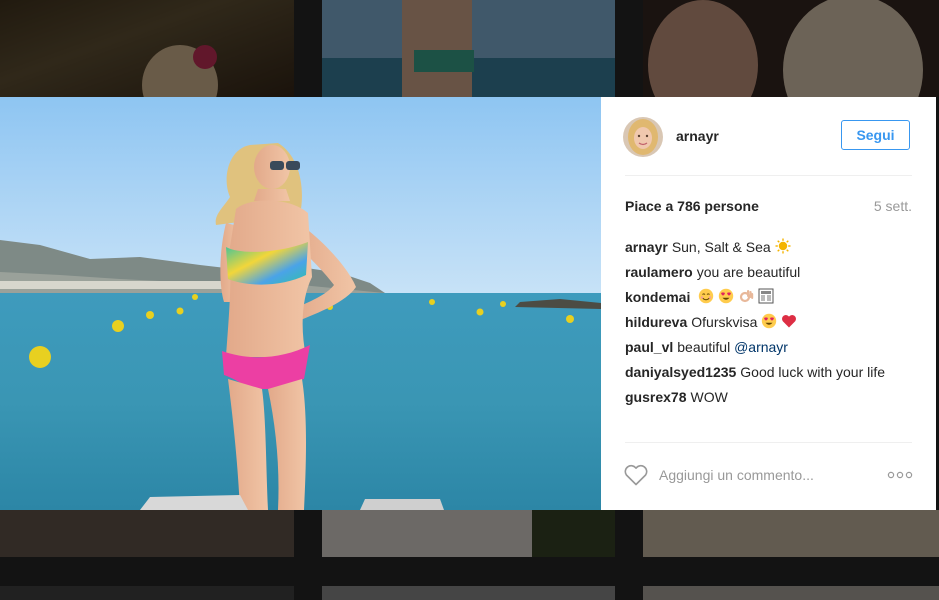 The width and height of the screenshot is (939, 600). Describe the element at coordinates (704, 347) in the screenshot. I see `comment-text: beautiful` at that location.